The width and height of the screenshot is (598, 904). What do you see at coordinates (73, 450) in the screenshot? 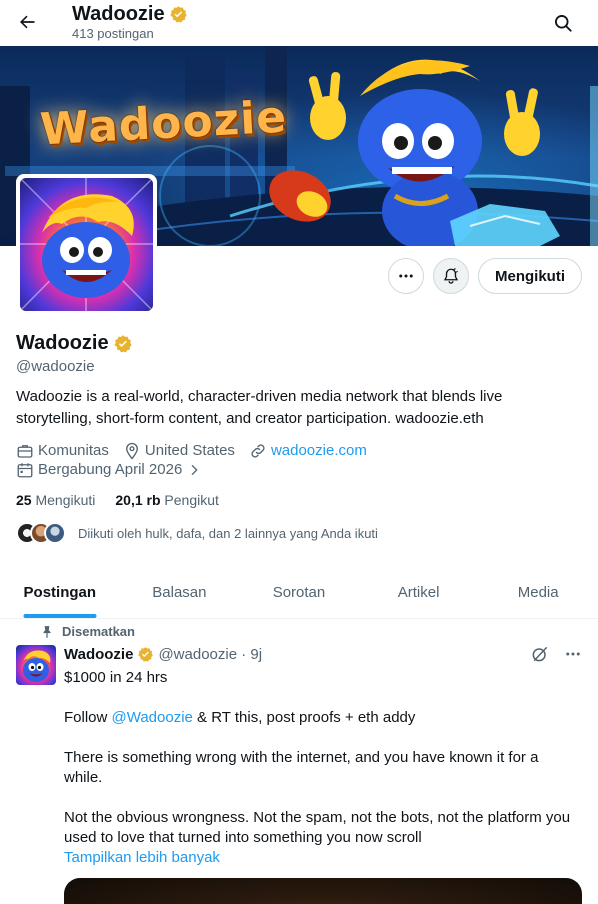
I see `category-label: Komunitas` at bounding box center [73, 450].